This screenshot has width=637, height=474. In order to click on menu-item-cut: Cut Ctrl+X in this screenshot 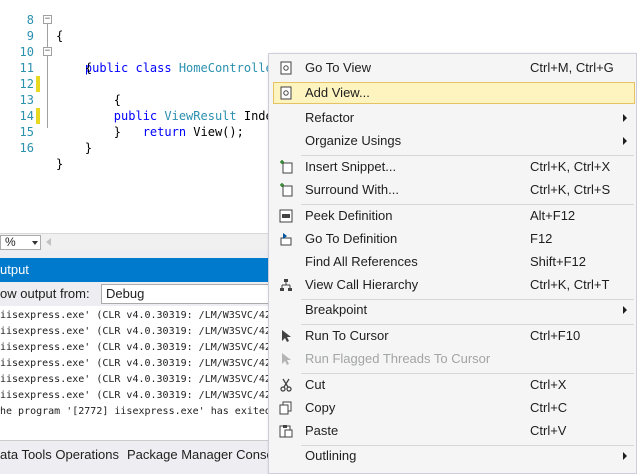, I will do `click(454, 385)`.